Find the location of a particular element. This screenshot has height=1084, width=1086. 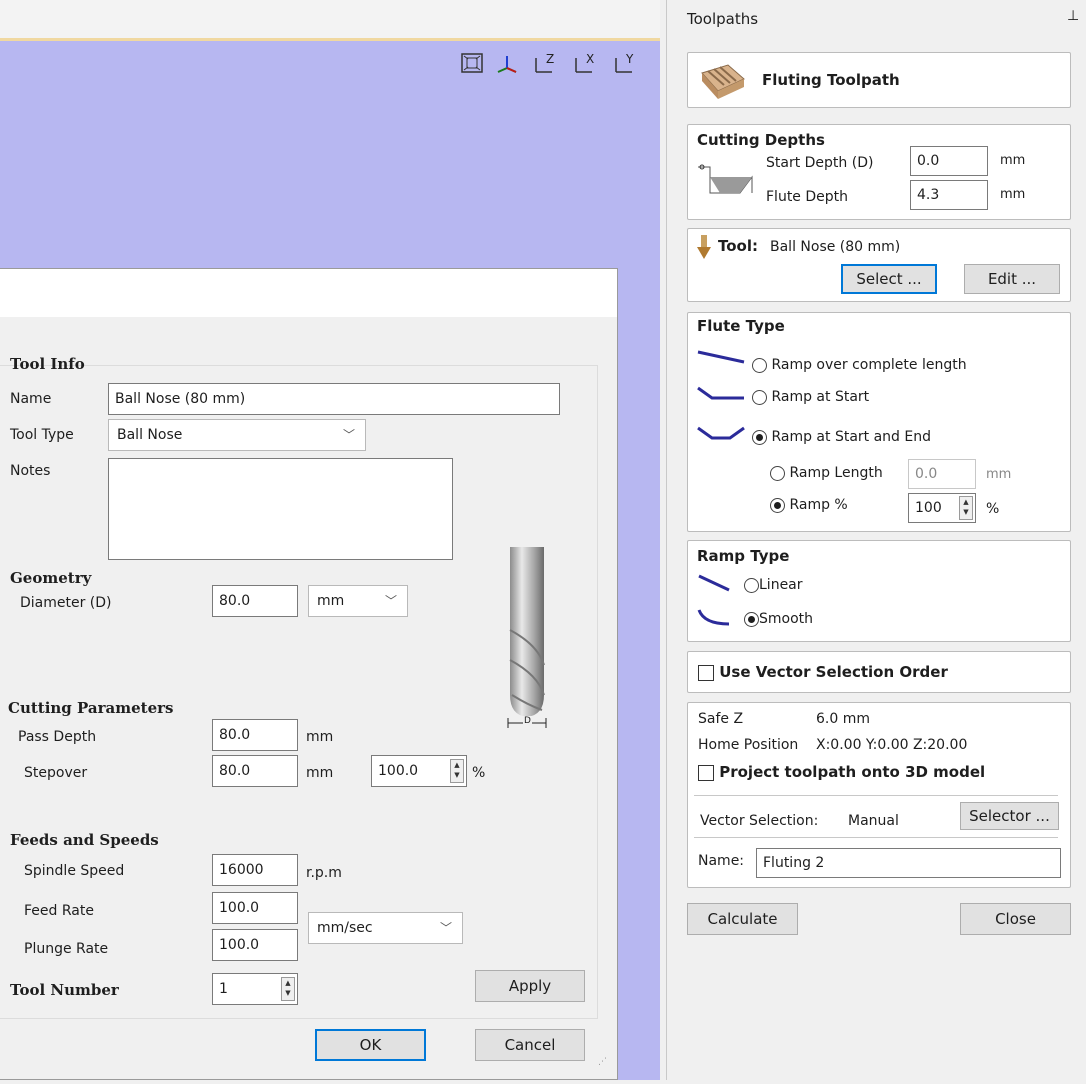

use-vector-order-label: Use Vector Selection Order is located at coordinates (833, 672).